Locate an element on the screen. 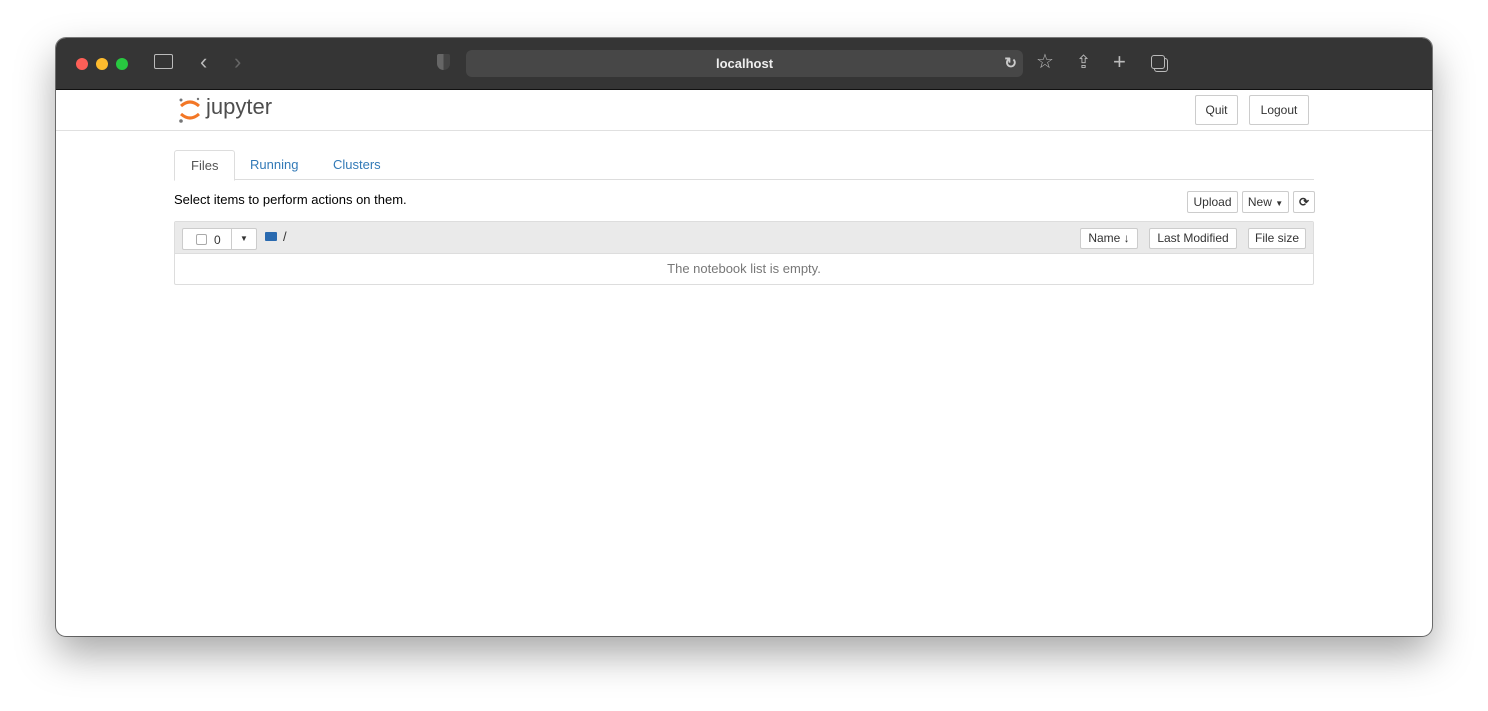 This screenshot has height=711, width=1488. forward-icon: › is located at coordinates (237, 62).